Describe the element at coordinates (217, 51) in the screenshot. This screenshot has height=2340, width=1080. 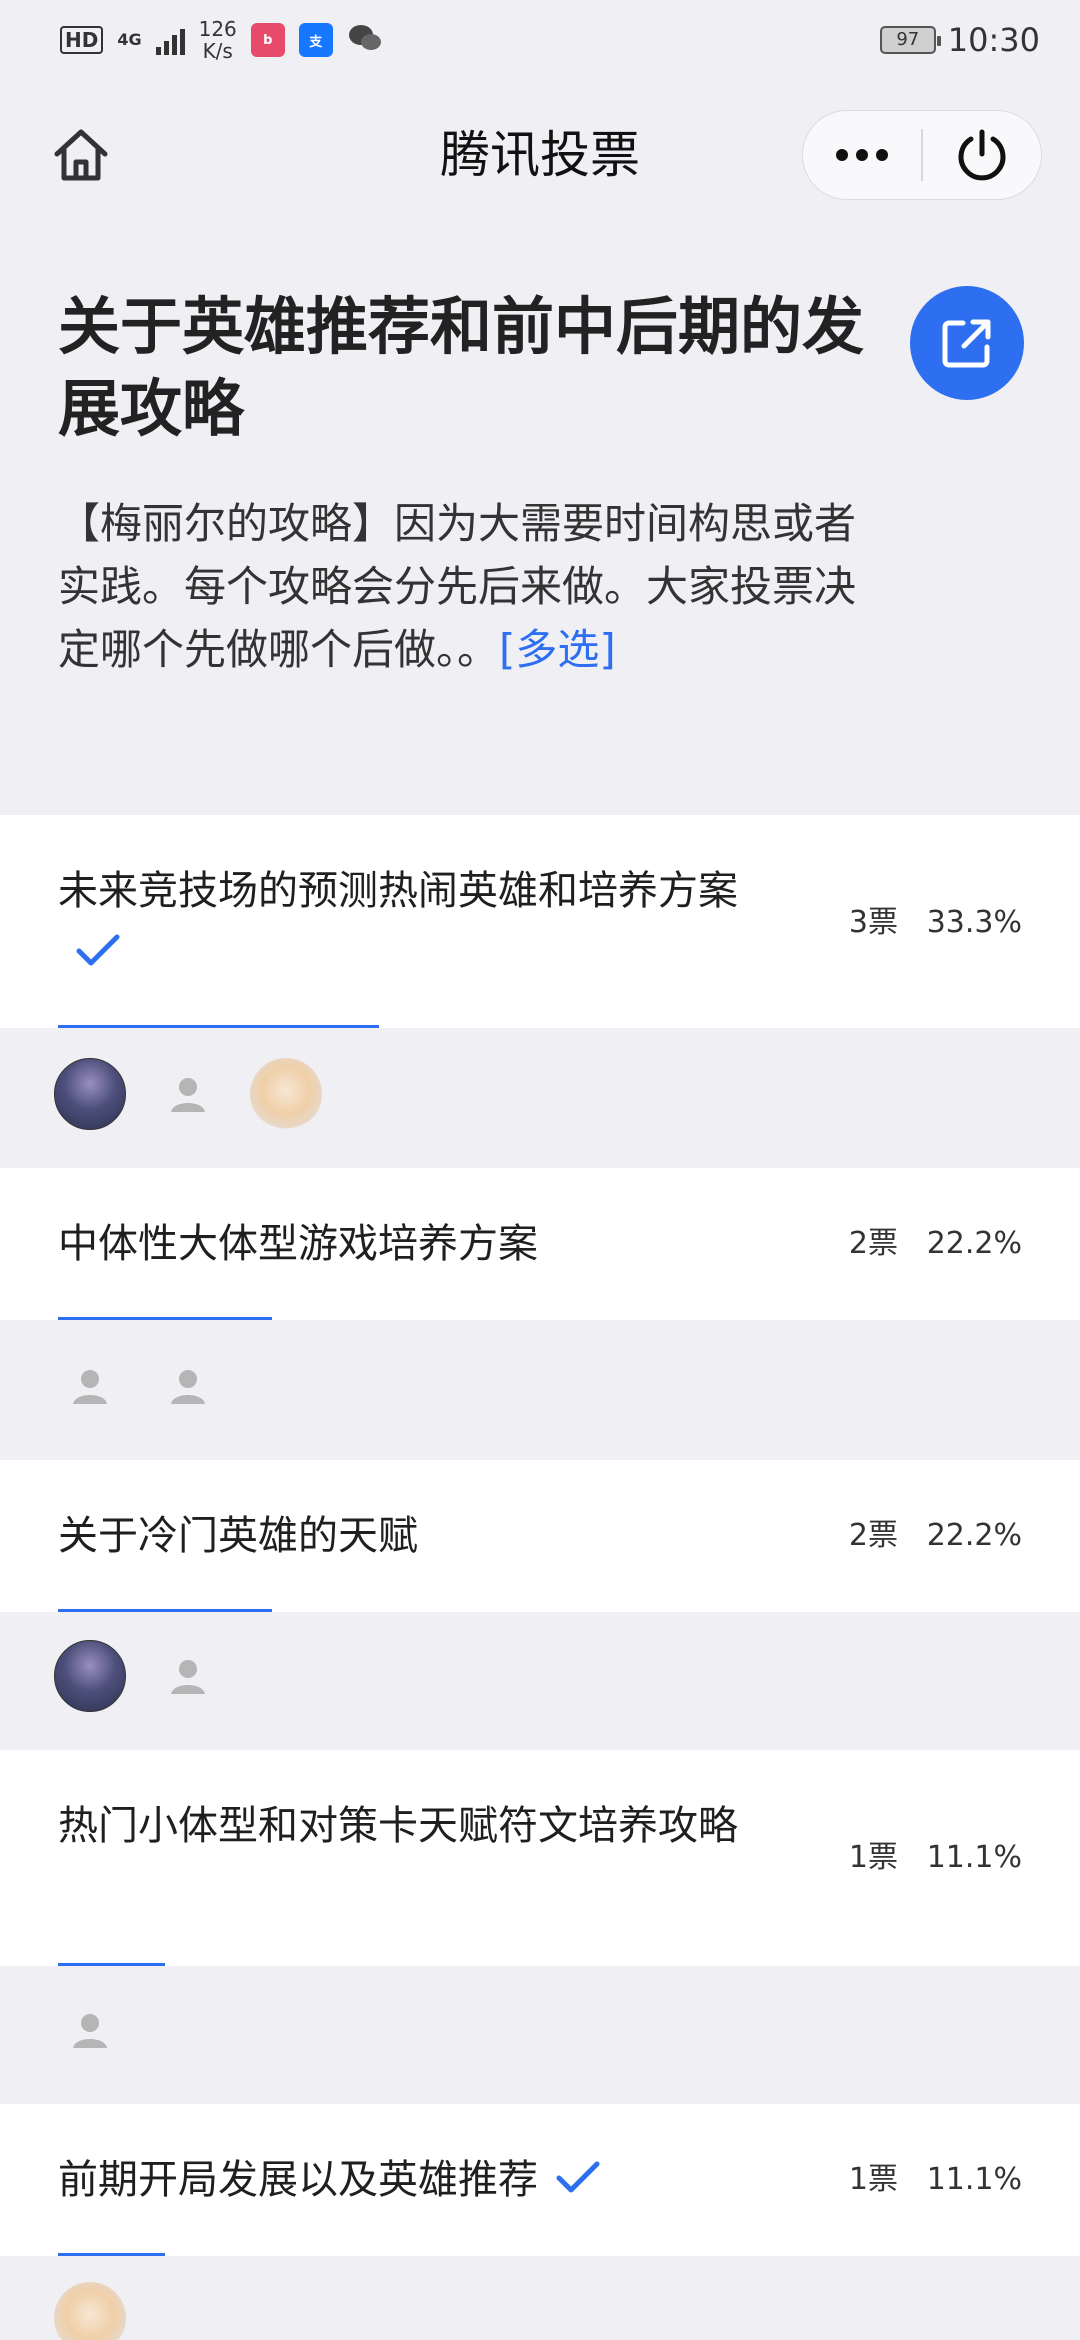
I see `network-speed-unit: K/s` at that location.